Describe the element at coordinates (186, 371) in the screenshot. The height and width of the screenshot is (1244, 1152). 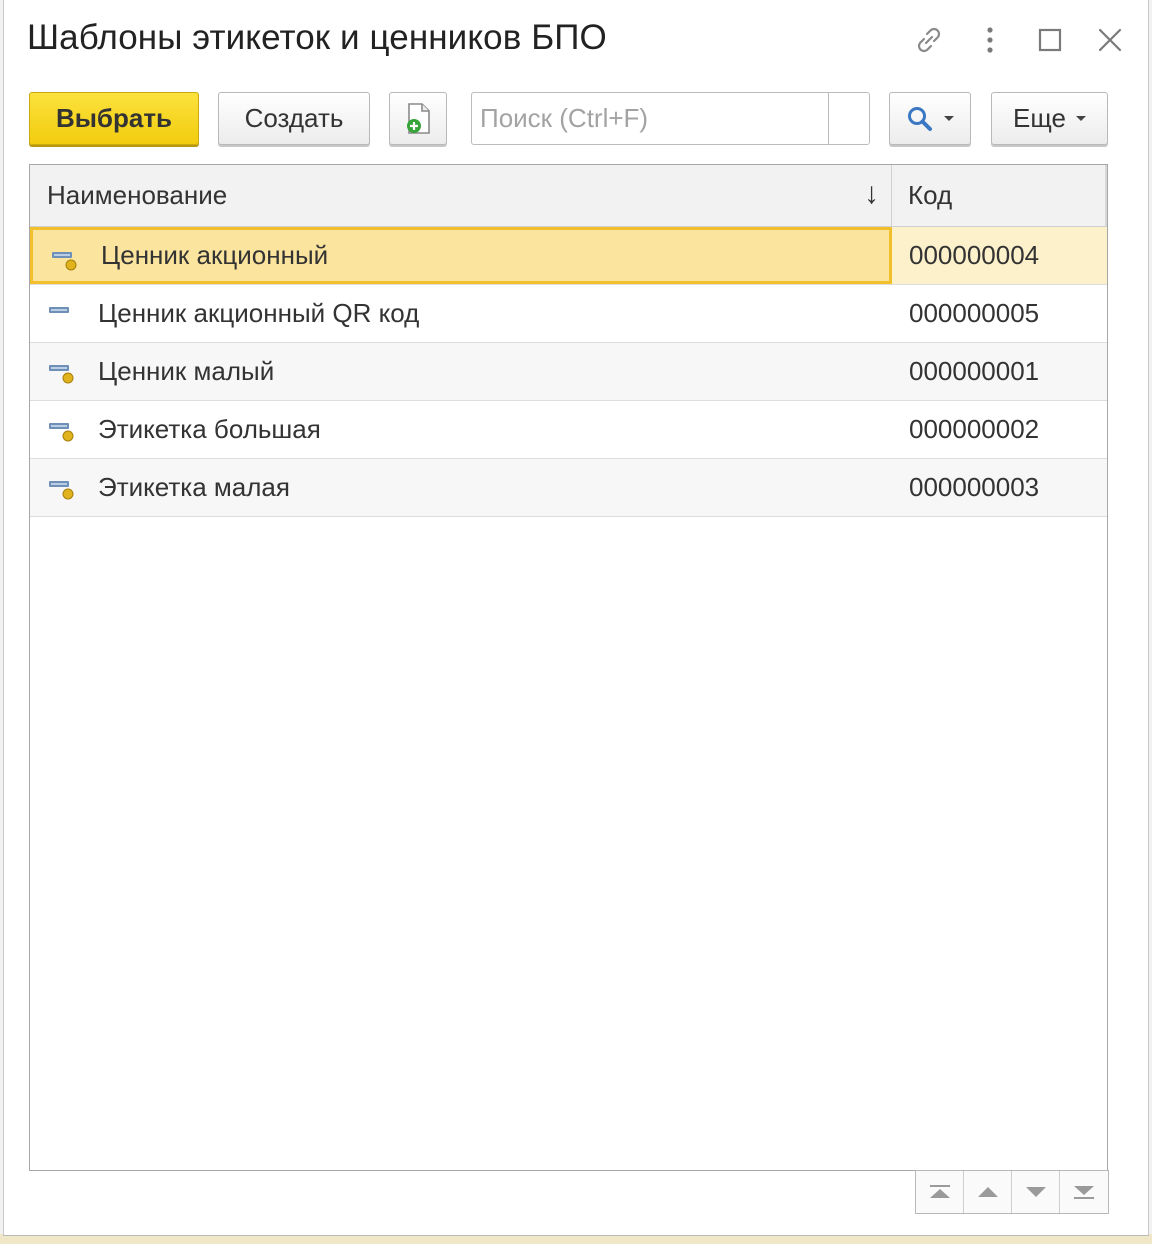
I see `row-name: Ценник малый` at that location.